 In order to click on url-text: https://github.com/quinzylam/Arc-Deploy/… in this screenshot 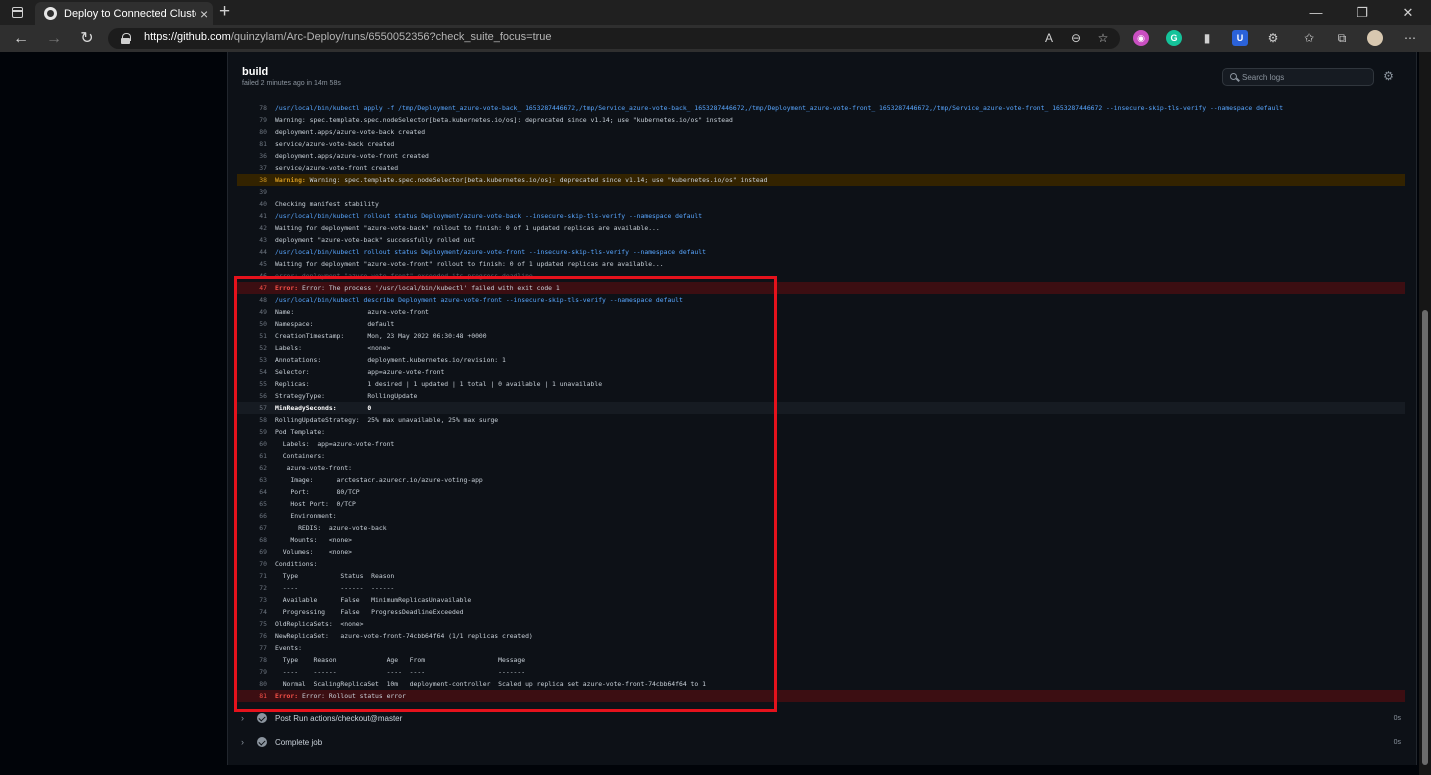, I will do `click(348, 37)`.